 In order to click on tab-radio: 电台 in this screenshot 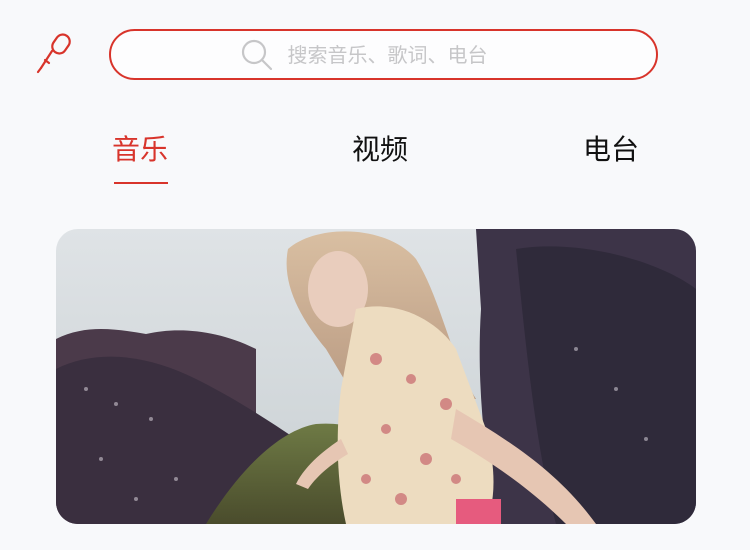, I will do `click(611, 156)`.